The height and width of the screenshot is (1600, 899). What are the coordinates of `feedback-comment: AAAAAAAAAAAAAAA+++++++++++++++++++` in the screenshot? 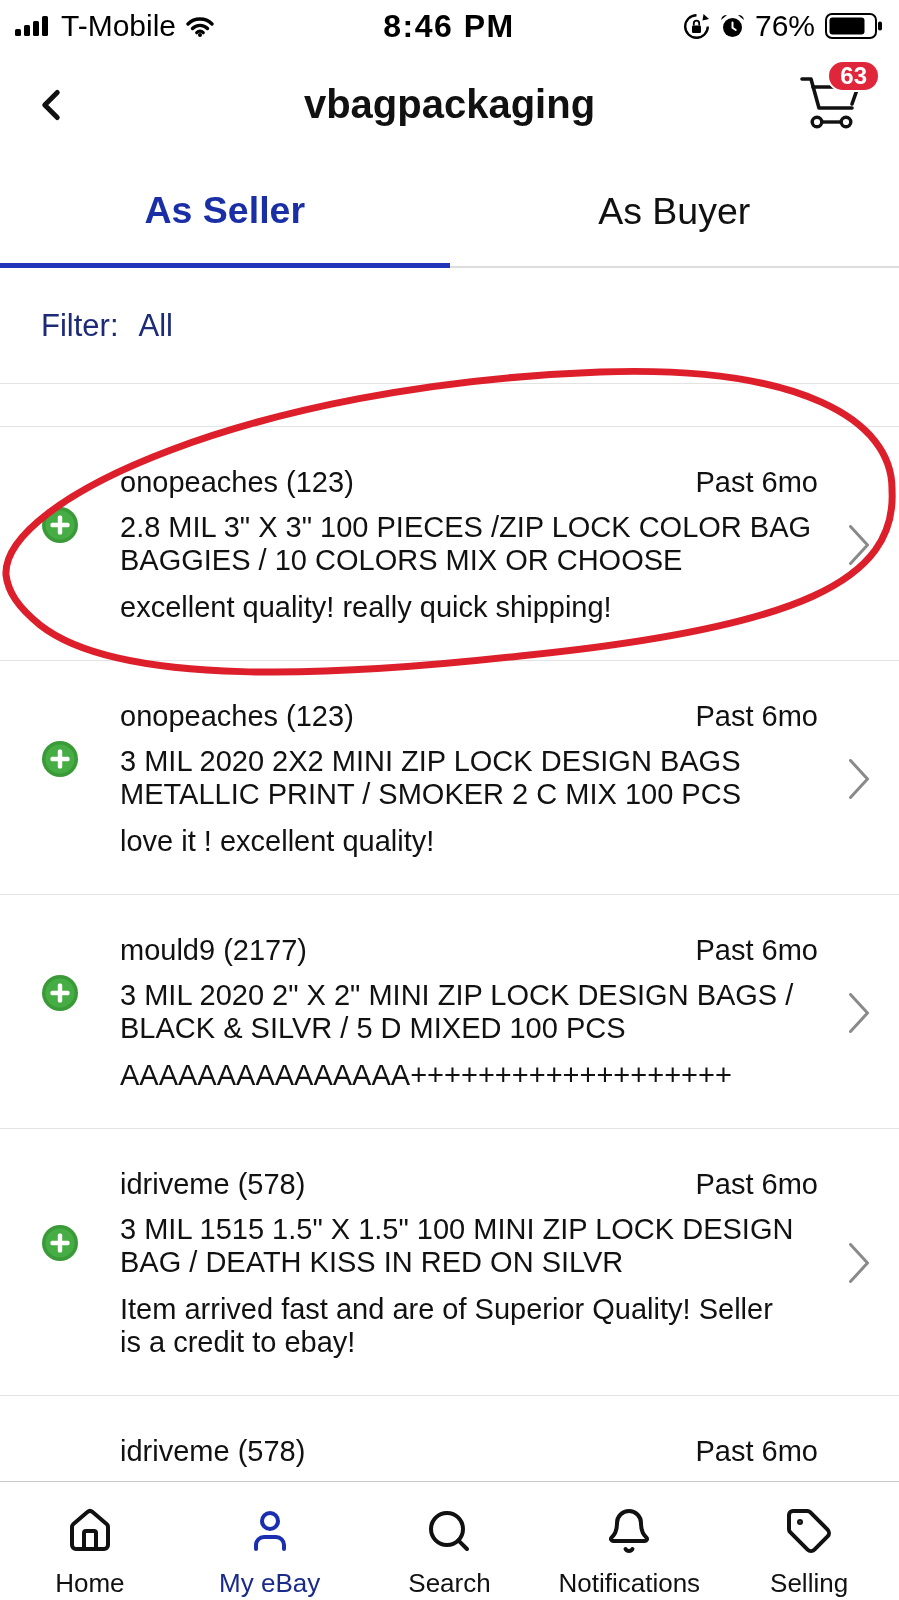 It's located at (426, 1075).